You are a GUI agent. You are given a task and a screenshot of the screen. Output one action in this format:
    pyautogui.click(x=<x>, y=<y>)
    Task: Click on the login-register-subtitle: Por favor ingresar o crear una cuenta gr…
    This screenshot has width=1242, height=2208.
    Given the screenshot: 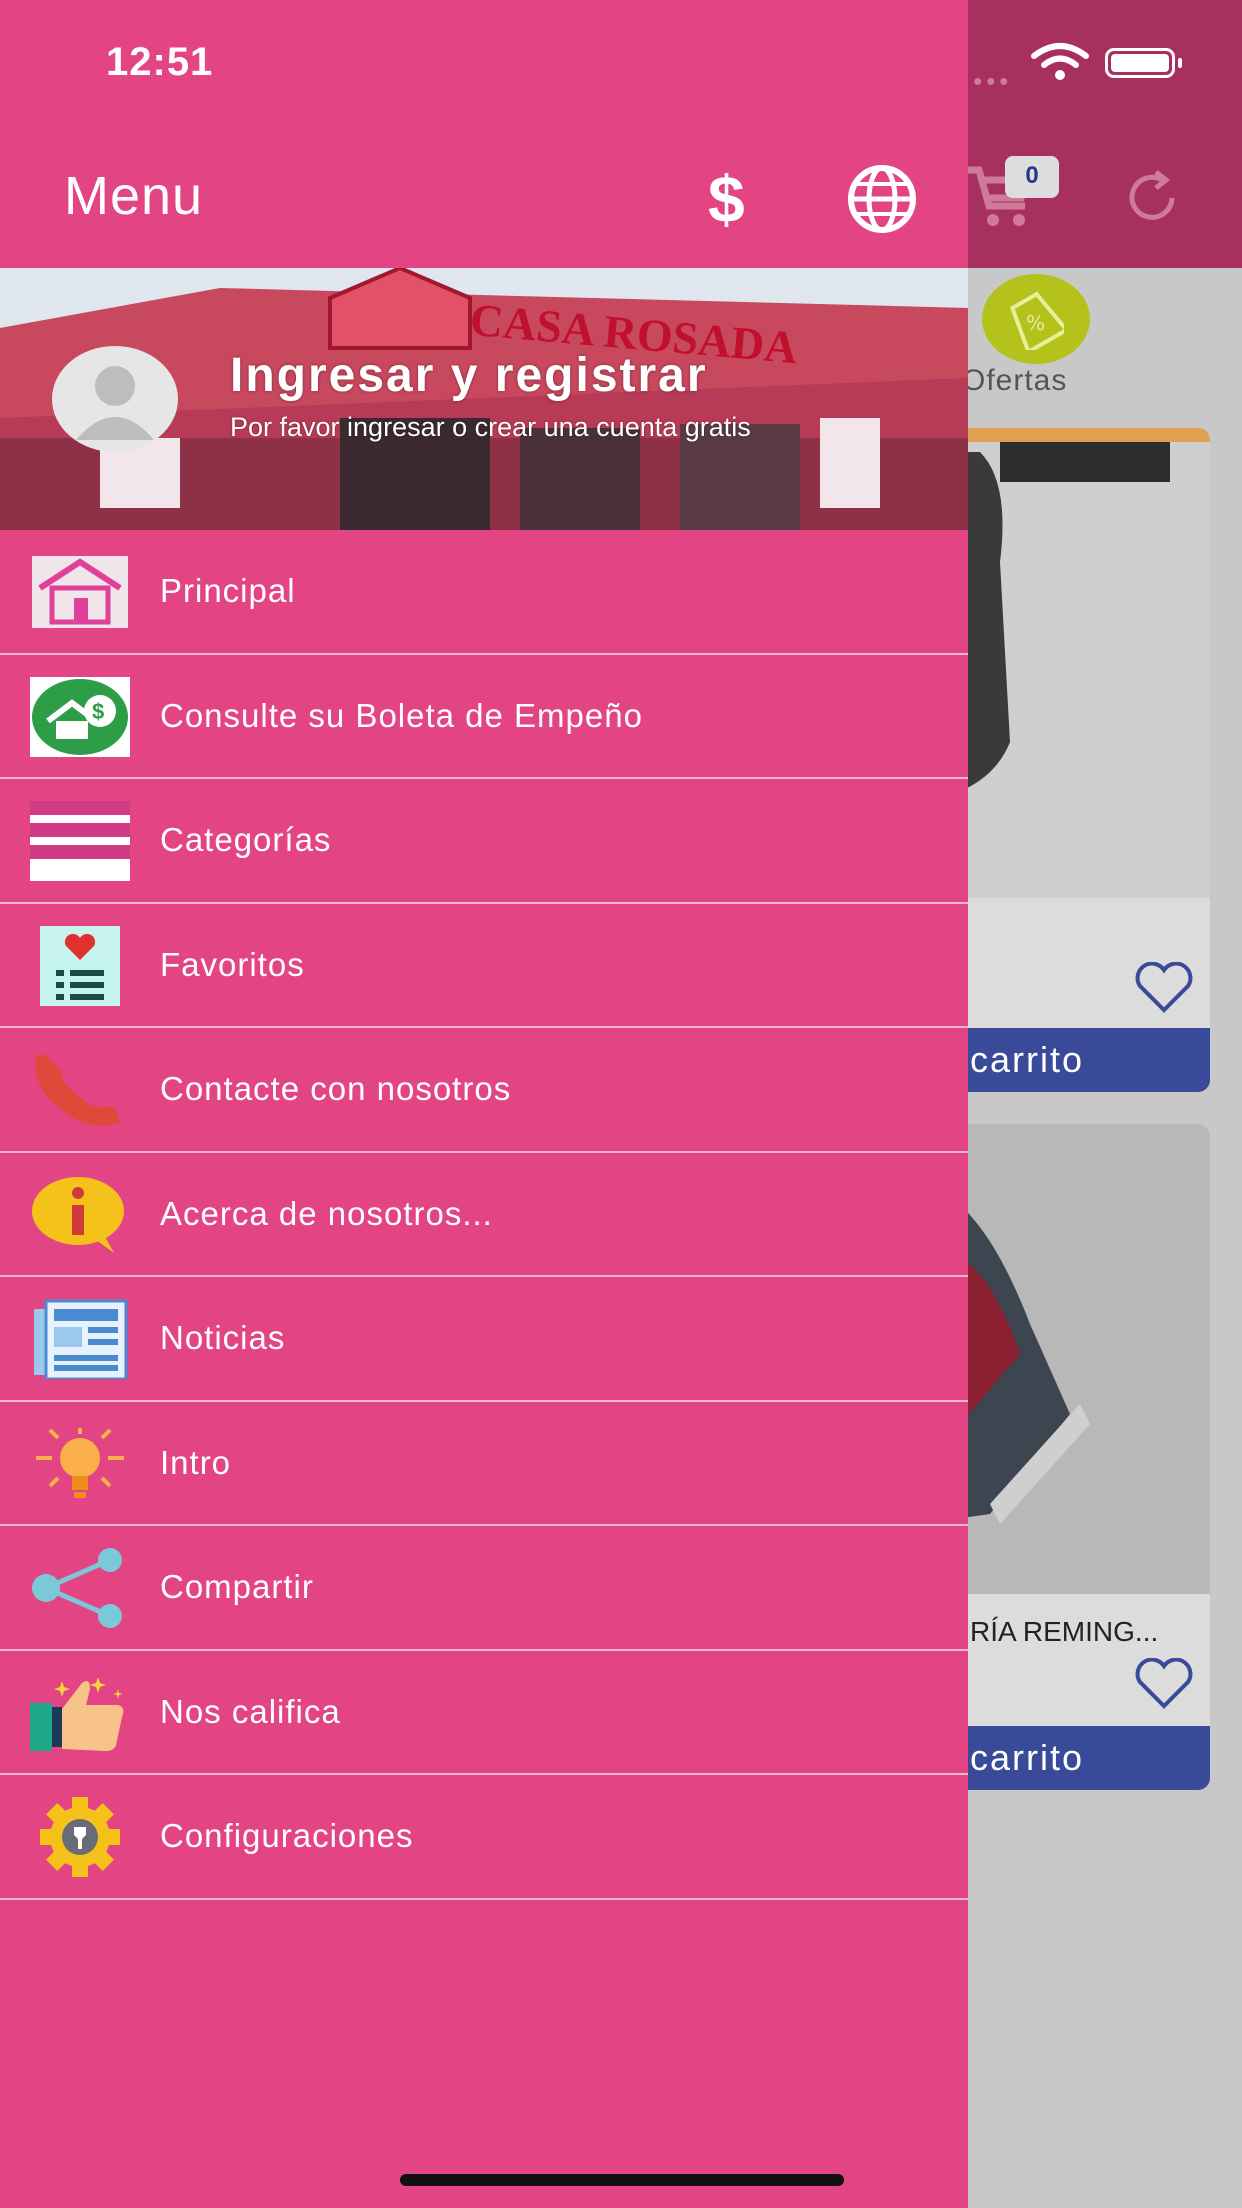 What is the action you would take?
    pyautogui.click(x=490, y=427)
    